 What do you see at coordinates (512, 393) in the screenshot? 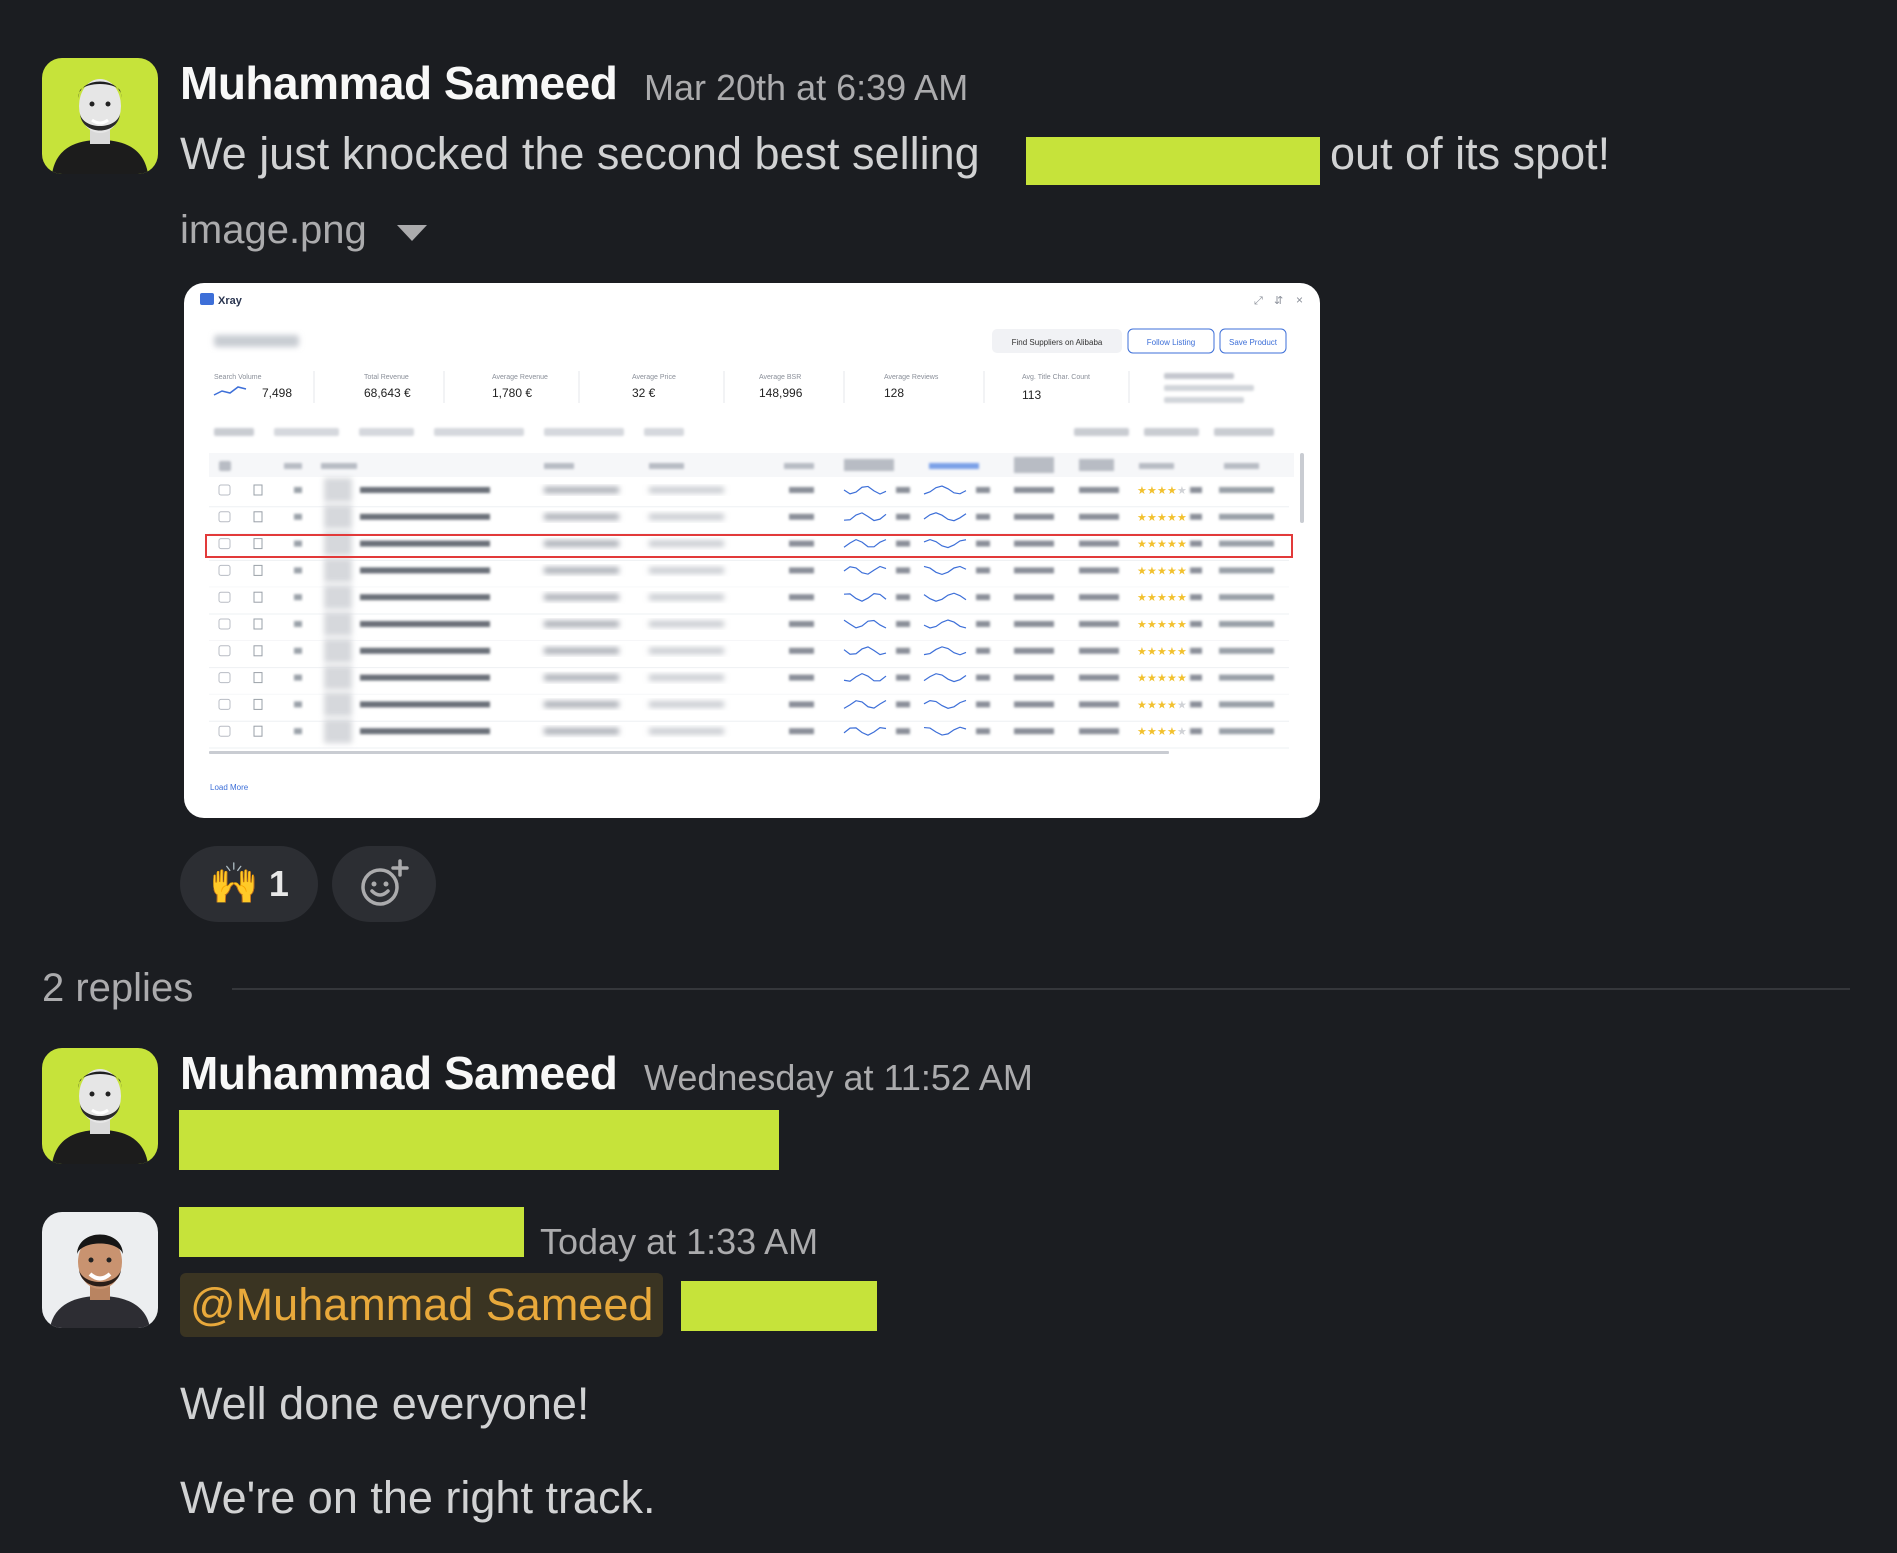
I see `svg-text: 1,780 €` at bounding box center [512, 393].